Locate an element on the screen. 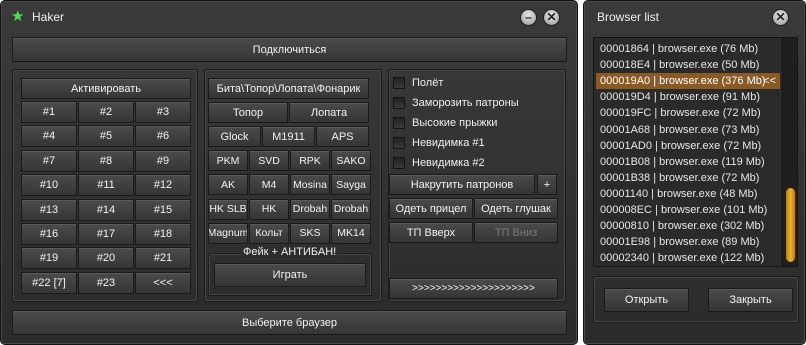 The width and height of the screenshot is (806, 345). activate-button: Активировать is located at coordinates (106, 88).